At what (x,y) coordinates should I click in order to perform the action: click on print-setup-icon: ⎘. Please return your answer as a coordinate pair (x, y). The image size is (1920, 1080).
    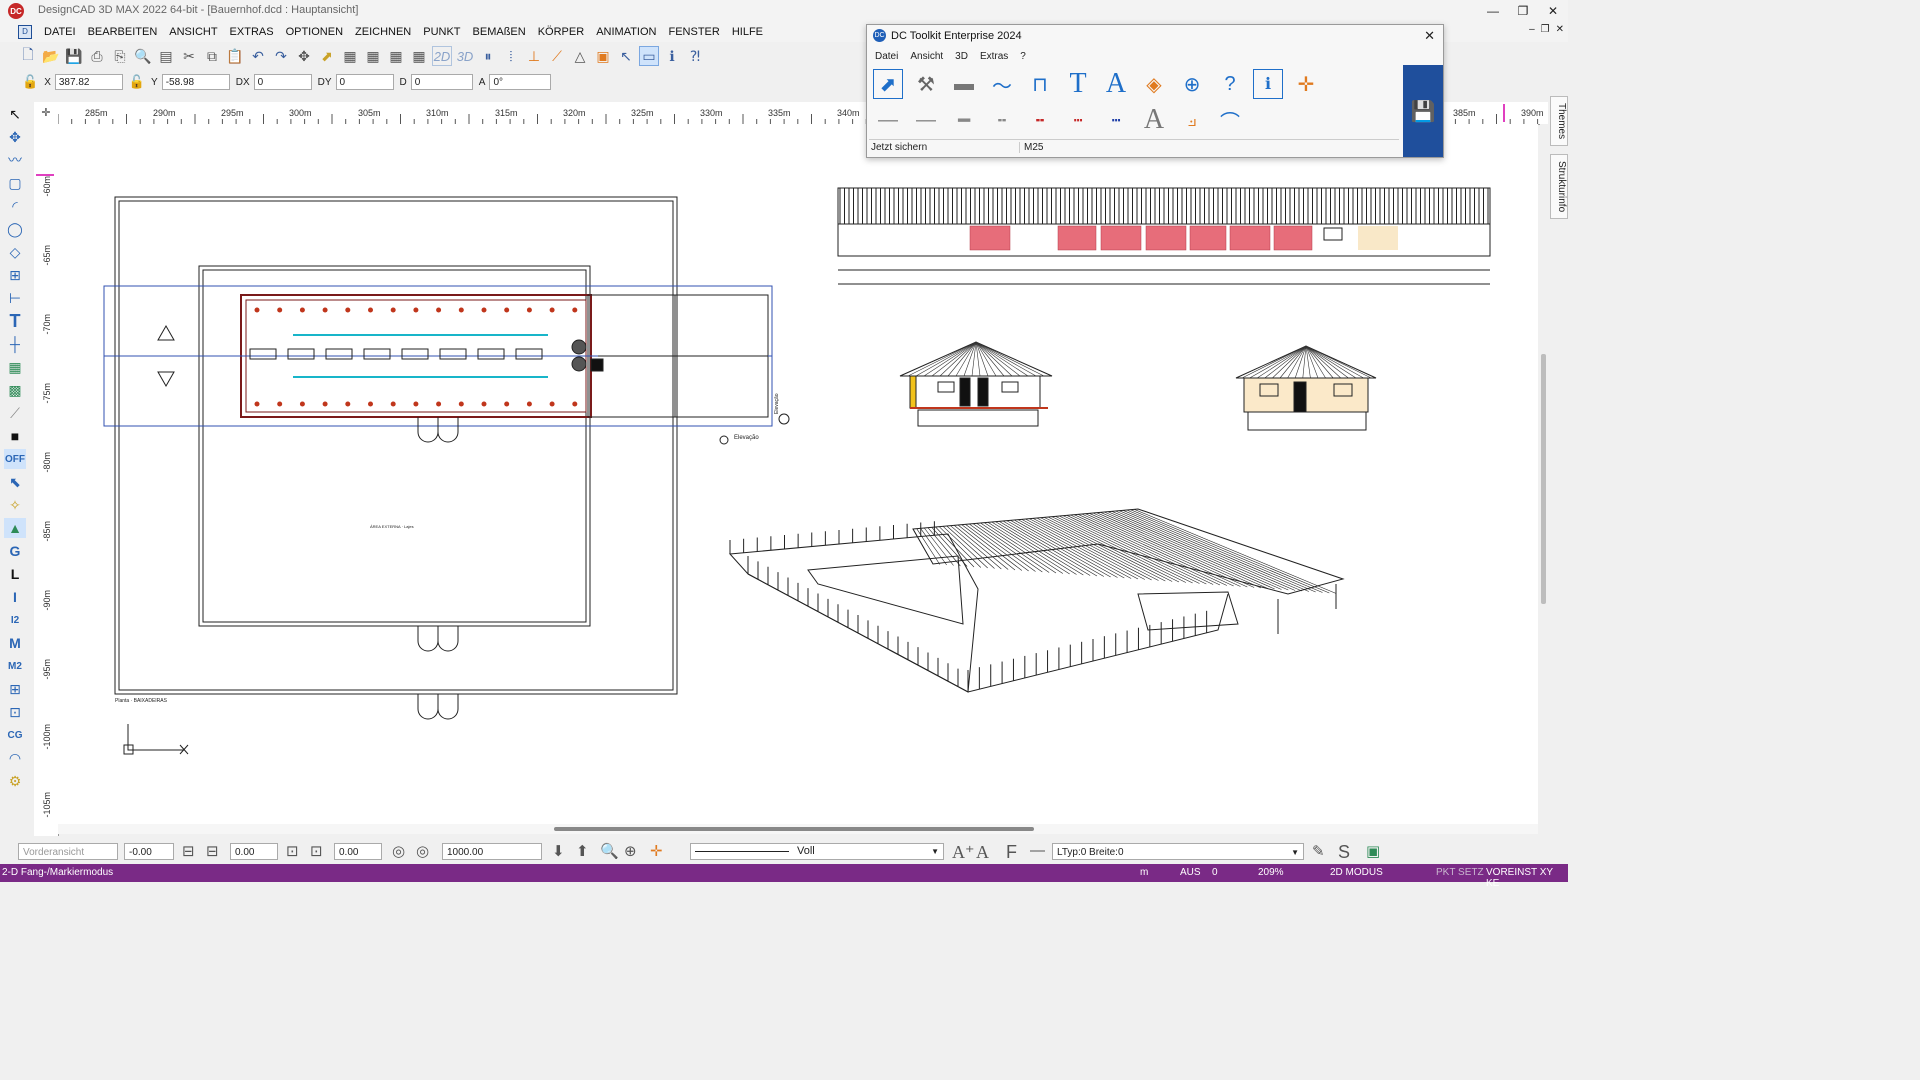
    Looking at the image, I should click on (120, 56).